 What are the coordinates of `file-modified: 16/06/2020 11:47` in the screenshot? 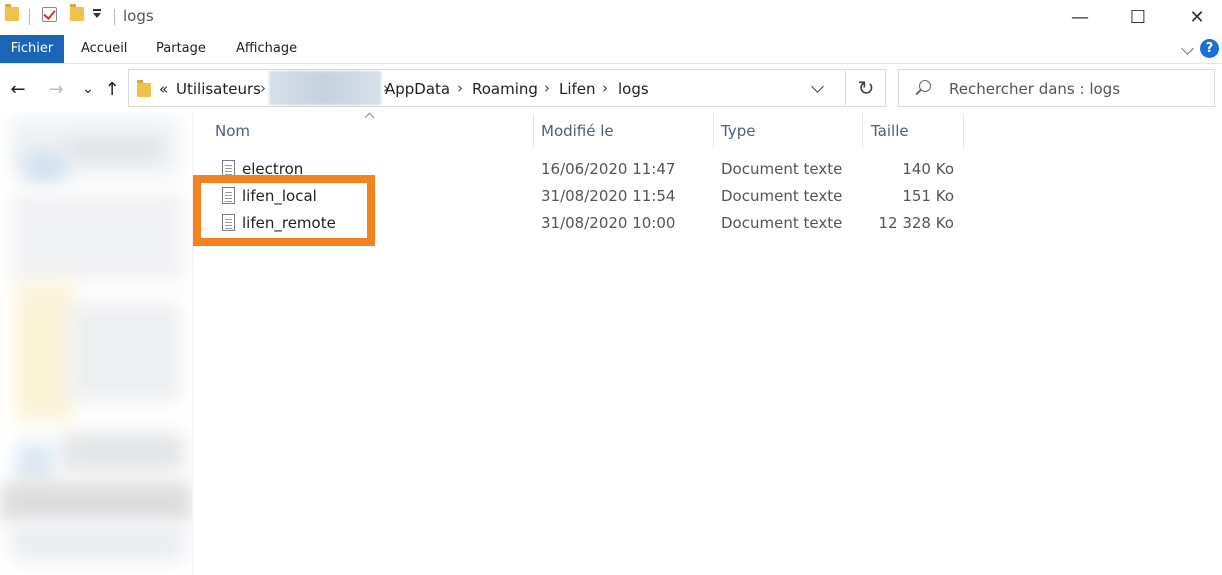 It's located at (608, 169).